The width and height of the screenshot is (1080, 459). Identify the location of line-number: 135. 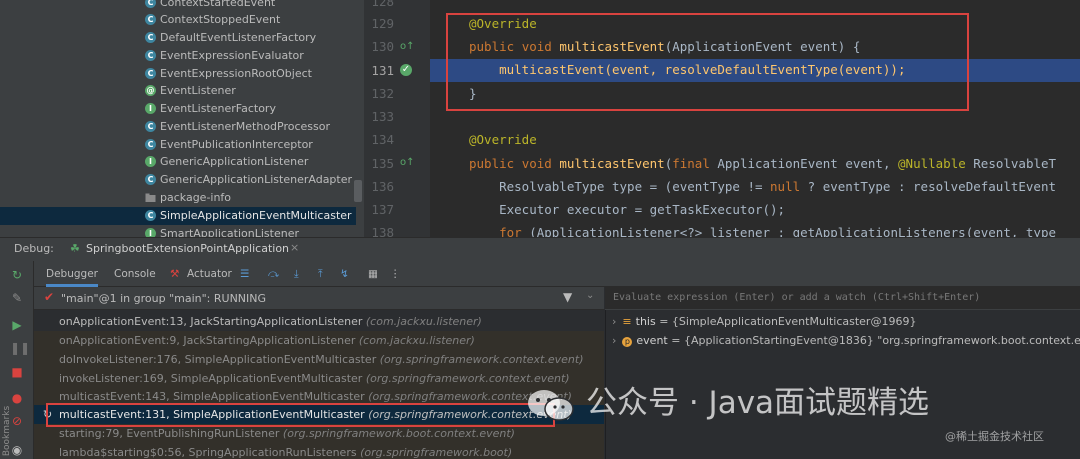
(382, 163).